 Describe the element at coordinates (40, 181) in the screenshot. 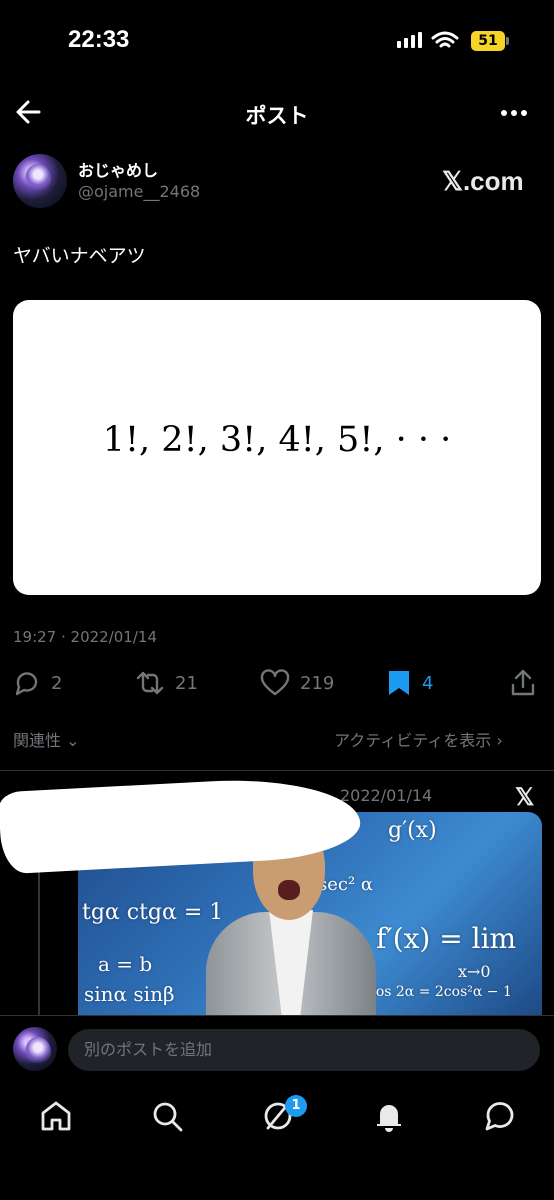

I see `author-avatar` at that location.